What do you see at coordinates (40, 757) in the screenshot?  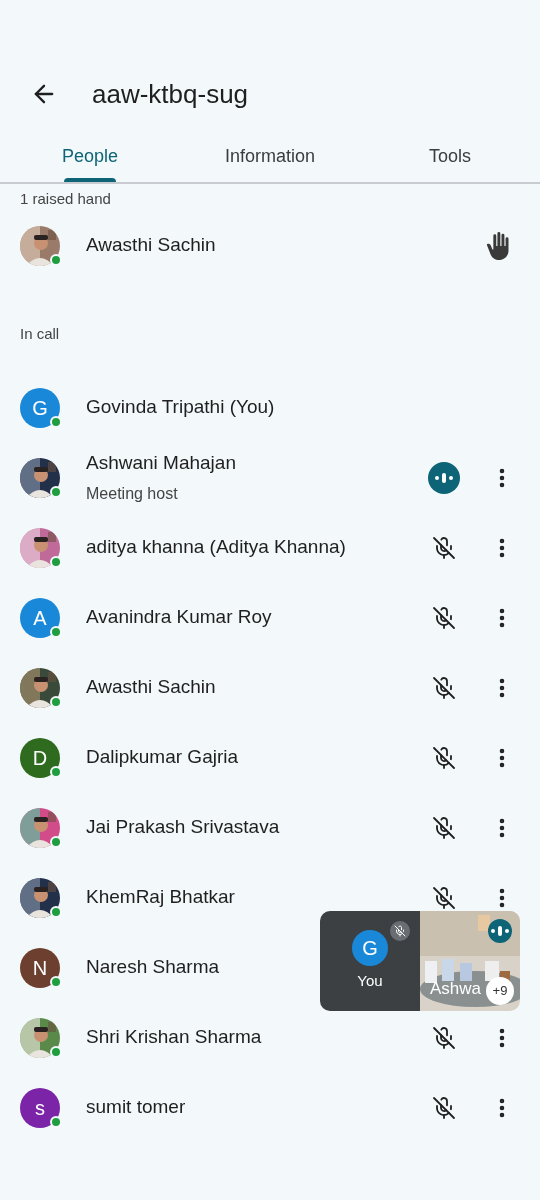 I see `avatar: D` at bounding box center [40, 757].